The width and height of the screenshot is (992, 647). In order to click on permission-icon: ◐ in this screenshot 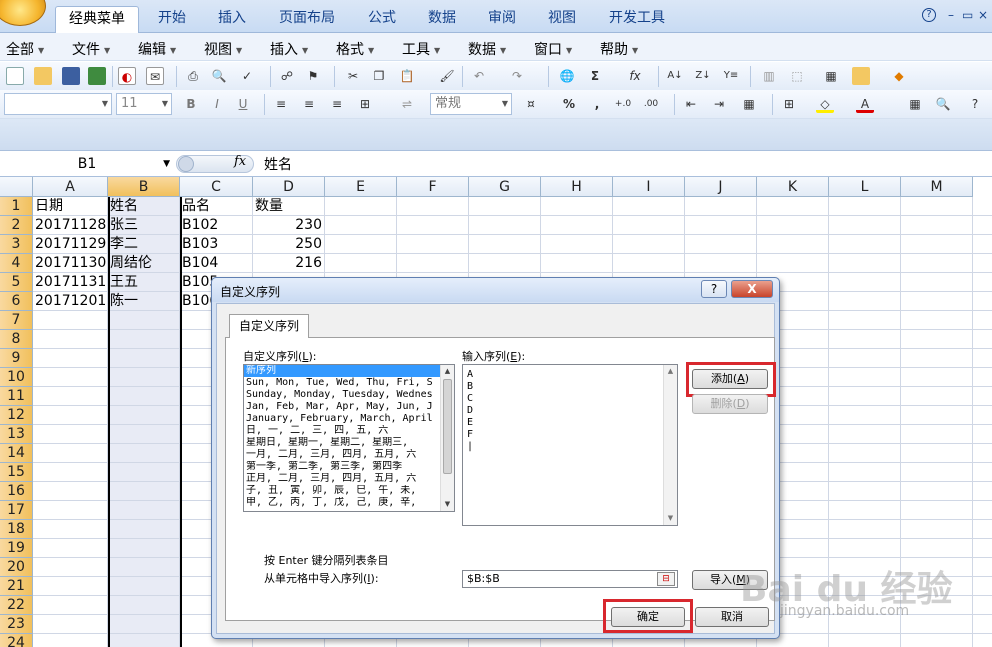, I will do `click(127, 76)`.